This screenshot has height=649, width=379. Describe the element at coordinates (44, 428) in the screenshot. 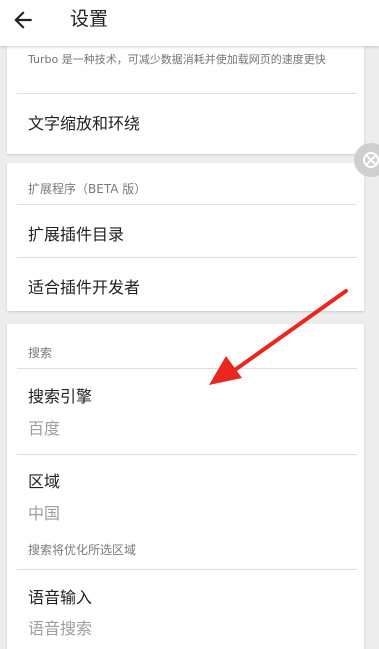

I see `search-engine-value: 百度` at that location.